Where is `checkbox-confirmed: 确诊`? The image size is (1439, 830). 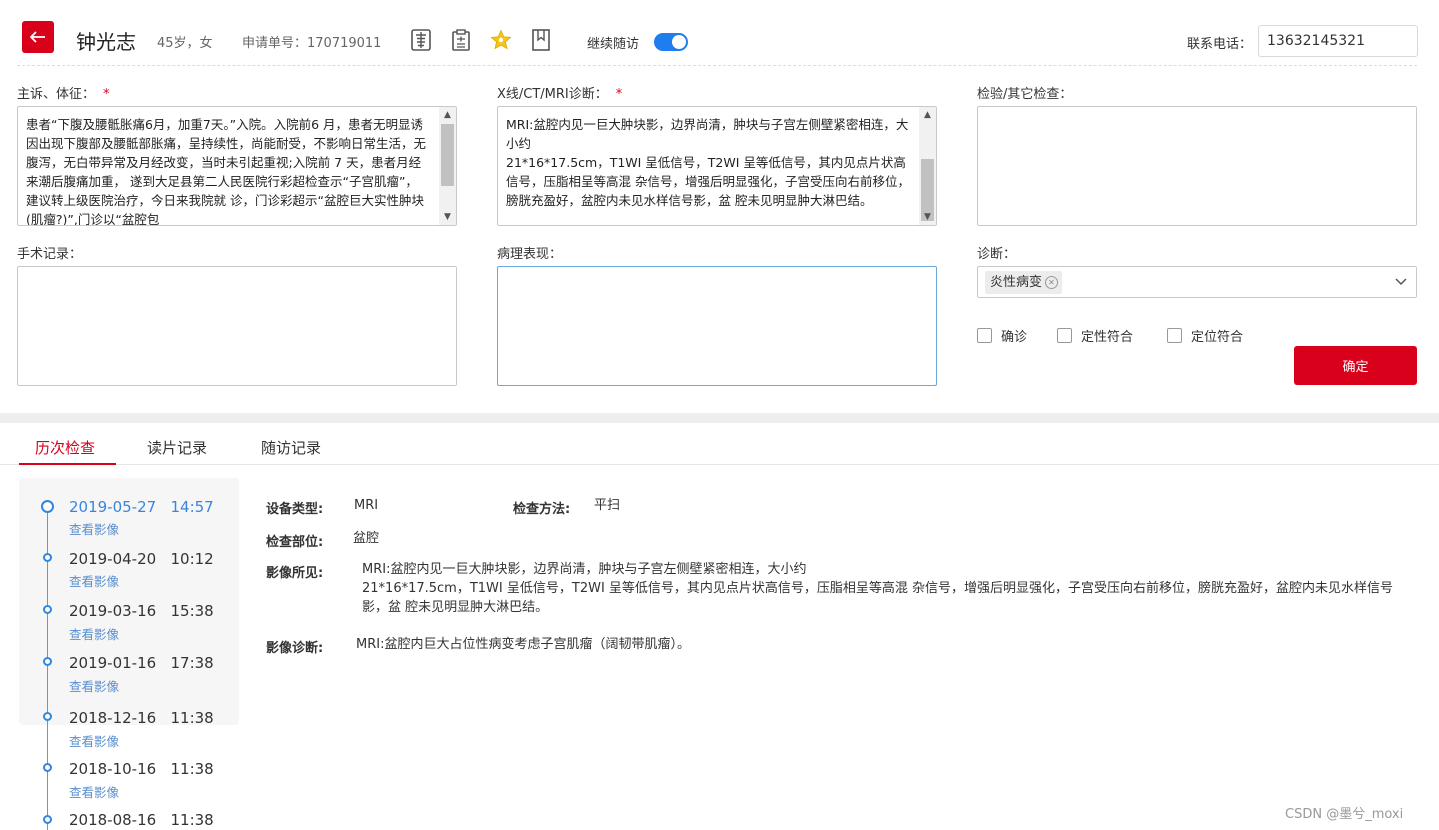
checkbox-confirmed: 确诊 is located at coordinates (1002, 335).